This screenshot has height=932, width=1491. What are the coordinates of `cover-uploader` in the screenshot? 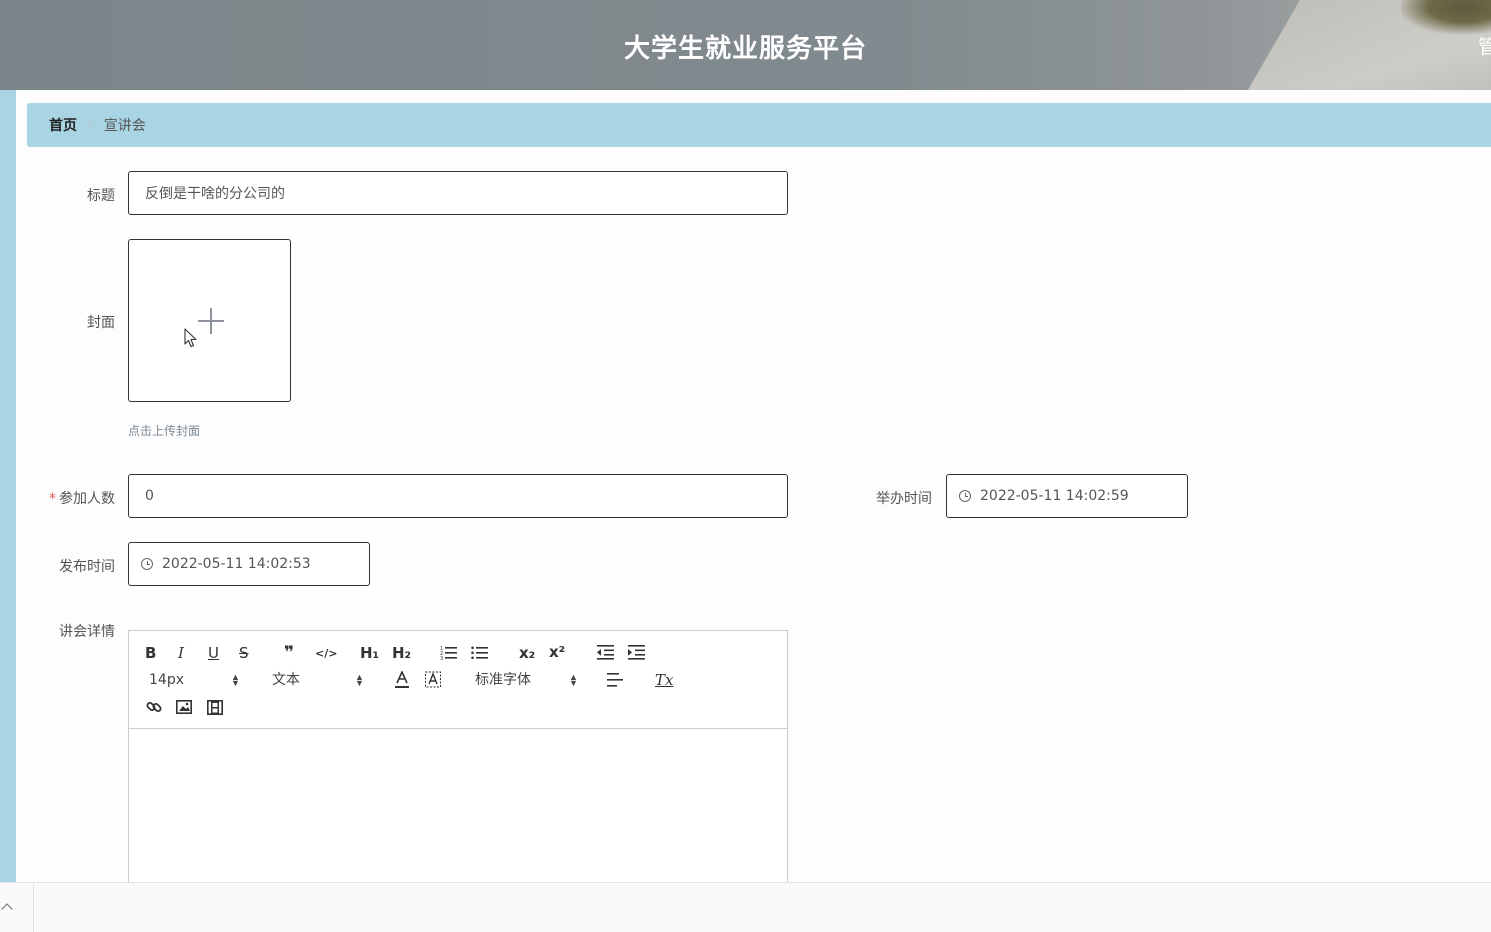 It's located at (209, 320).